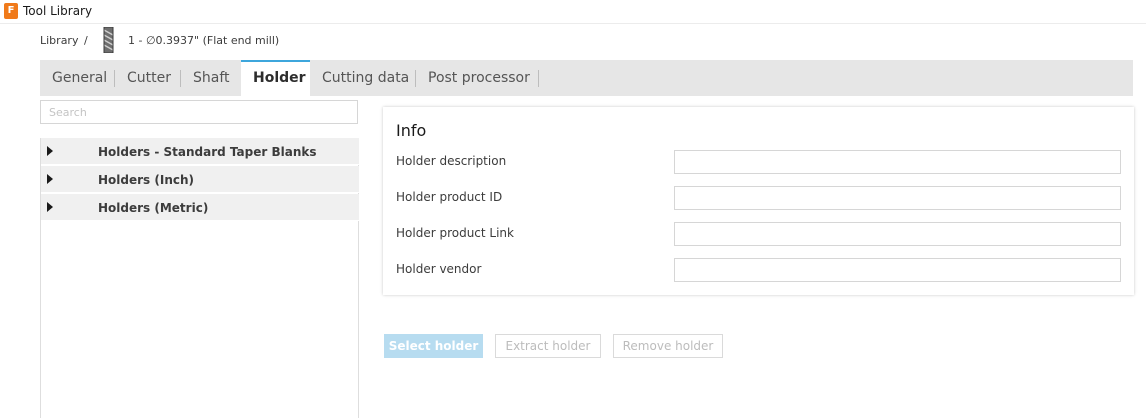  Describe the element at coordinates (548, 346) in the screenshot. I see `extract-holder-button: Extract holder` at that location.